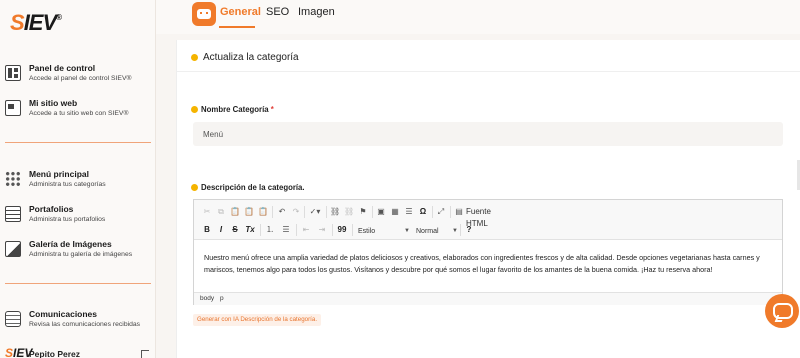  What do you see at coordinates (263, 212) in the screenshot?
I see `paste-word-icon: 📋` at bounding box center [263, 212].